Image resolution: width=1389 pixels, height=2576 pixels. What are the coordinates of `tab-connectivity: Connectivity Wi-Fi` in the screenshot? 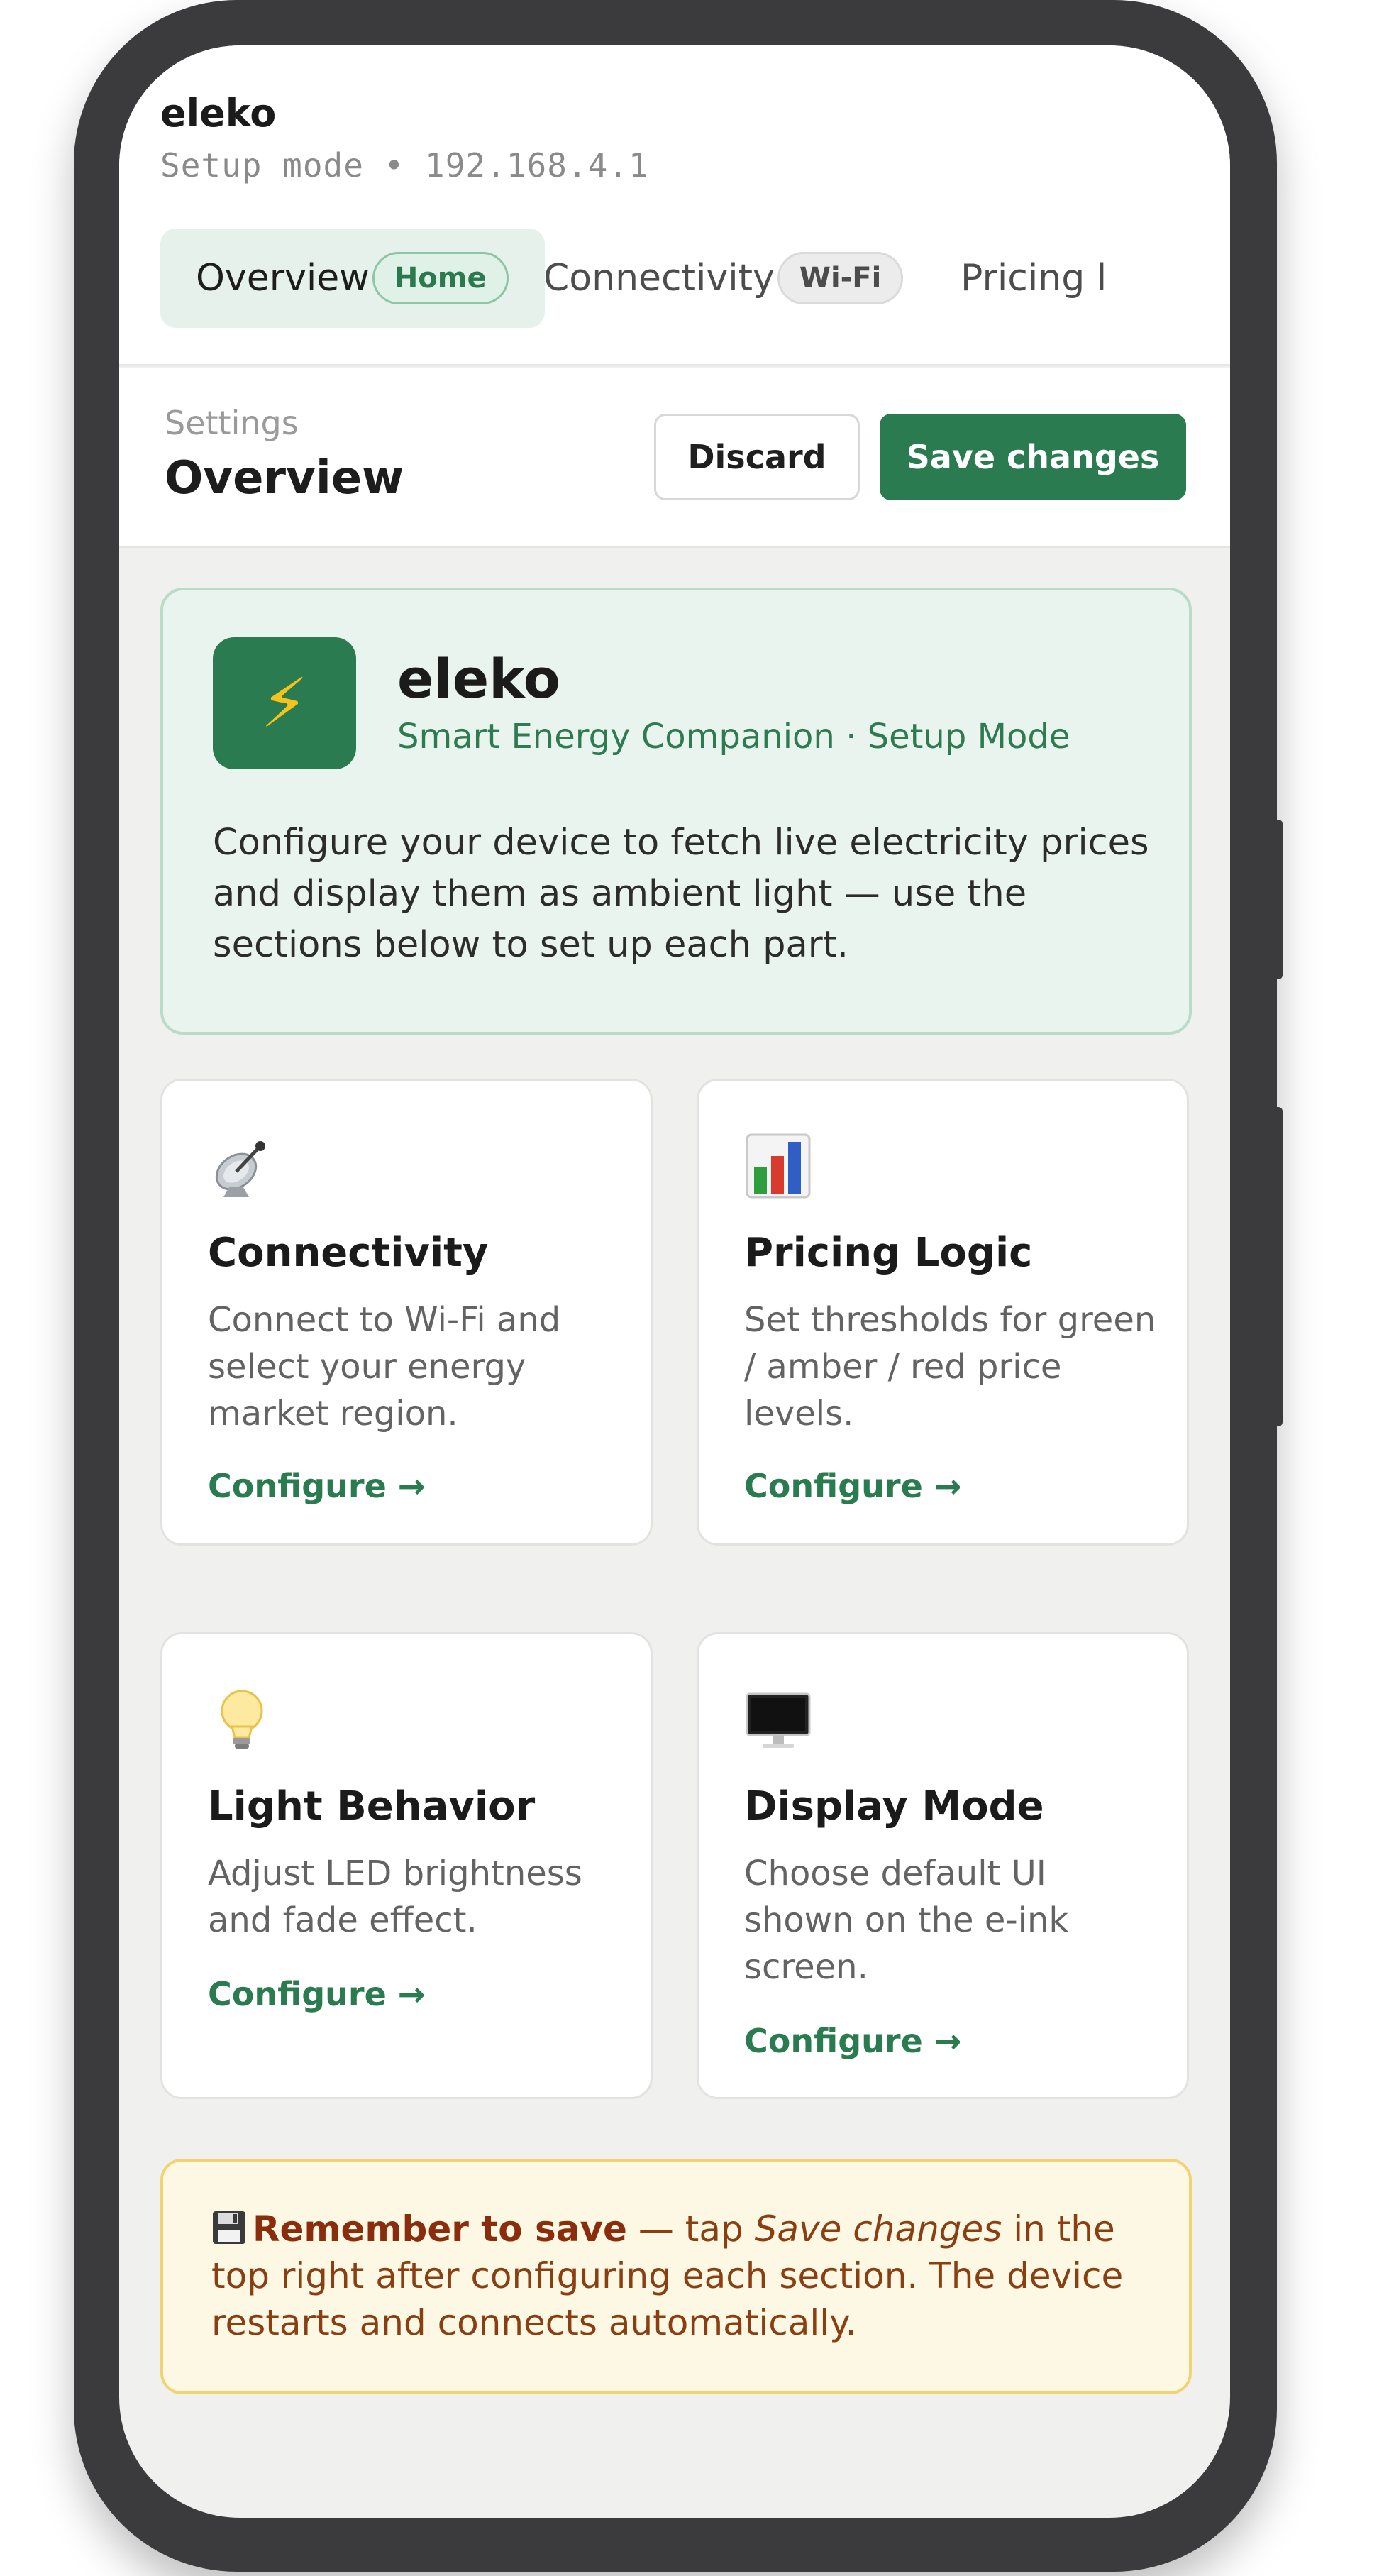 It's located at (721, 278).